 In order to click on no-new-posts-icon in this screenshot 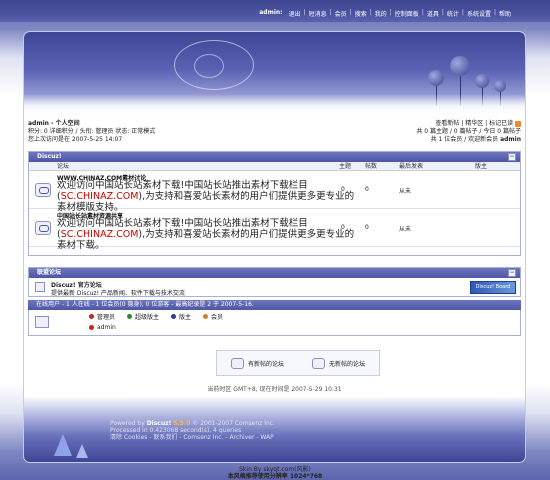, I will do `click(318, 363)`.